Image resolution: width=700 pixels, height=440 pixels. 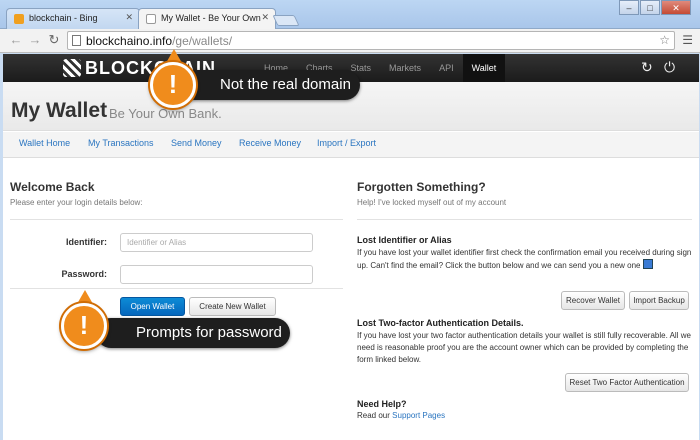 I want to click on lost-identifier-title: Lost Identifier or Alias, so click(x=404, y=240).